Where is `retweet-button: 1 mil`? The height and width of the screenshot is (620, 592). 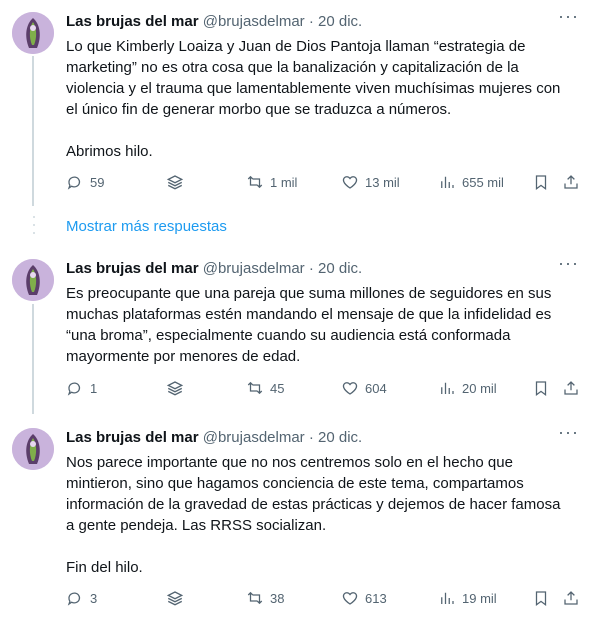
retweet-button: 1 mil is located at coordinates (271, 182).